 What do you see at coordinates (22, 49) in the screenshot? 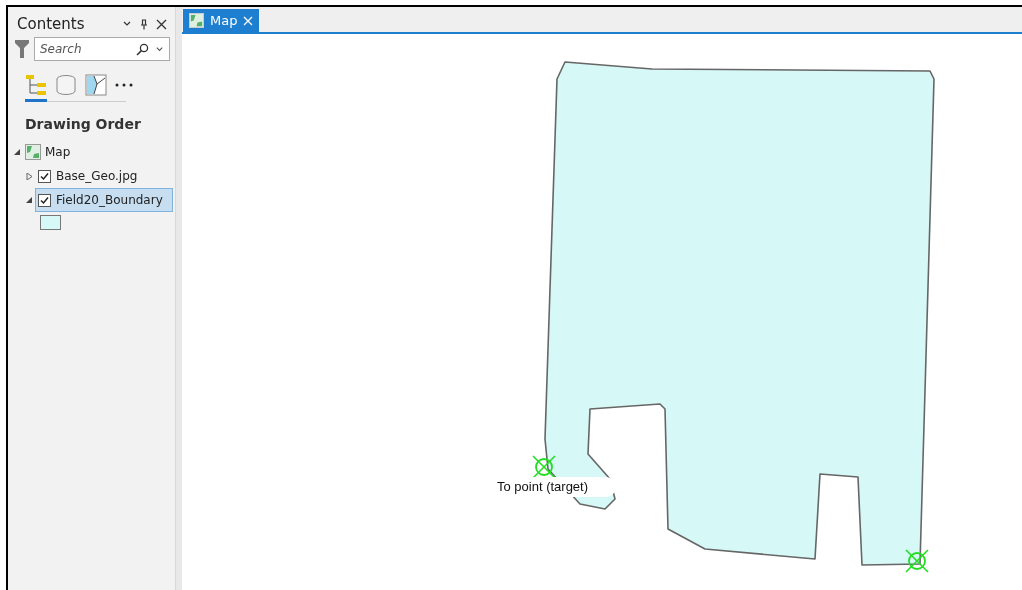
I see `filter-icon` at bounding box center [22, 49].